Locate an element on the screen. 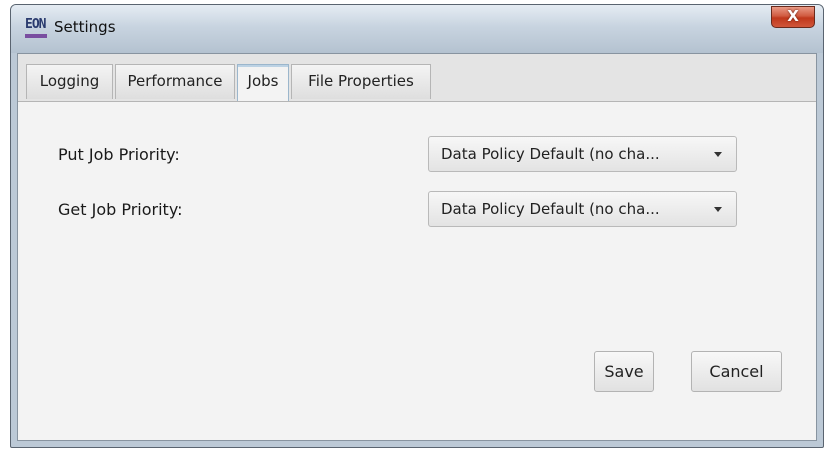  close-icon: X is located at coordinates (793, 16).